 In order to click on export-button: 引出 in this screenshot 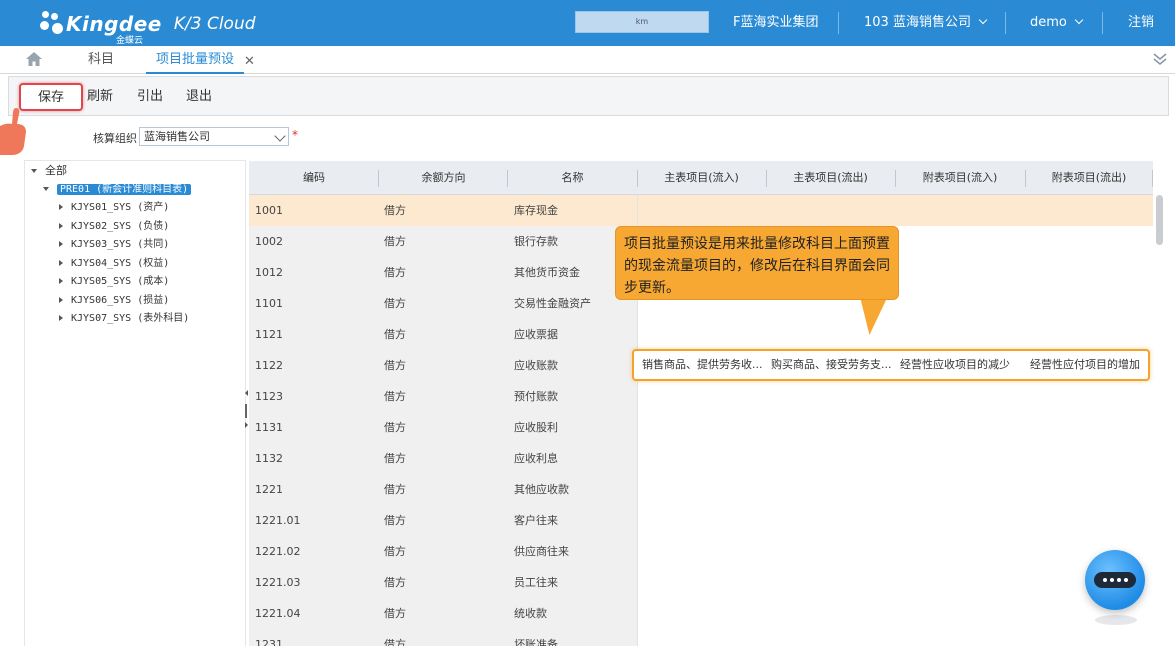, I will do `click(150, 97)`.